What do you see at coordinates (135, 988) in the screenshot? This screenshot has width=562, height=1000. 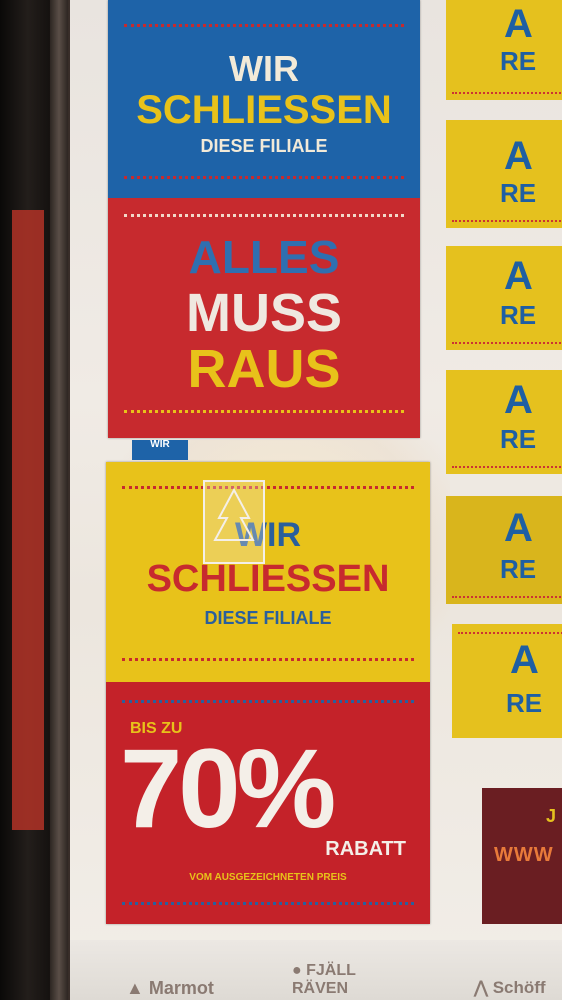 I see `marmot-icon: ▲` at bounding box center [135, 988].